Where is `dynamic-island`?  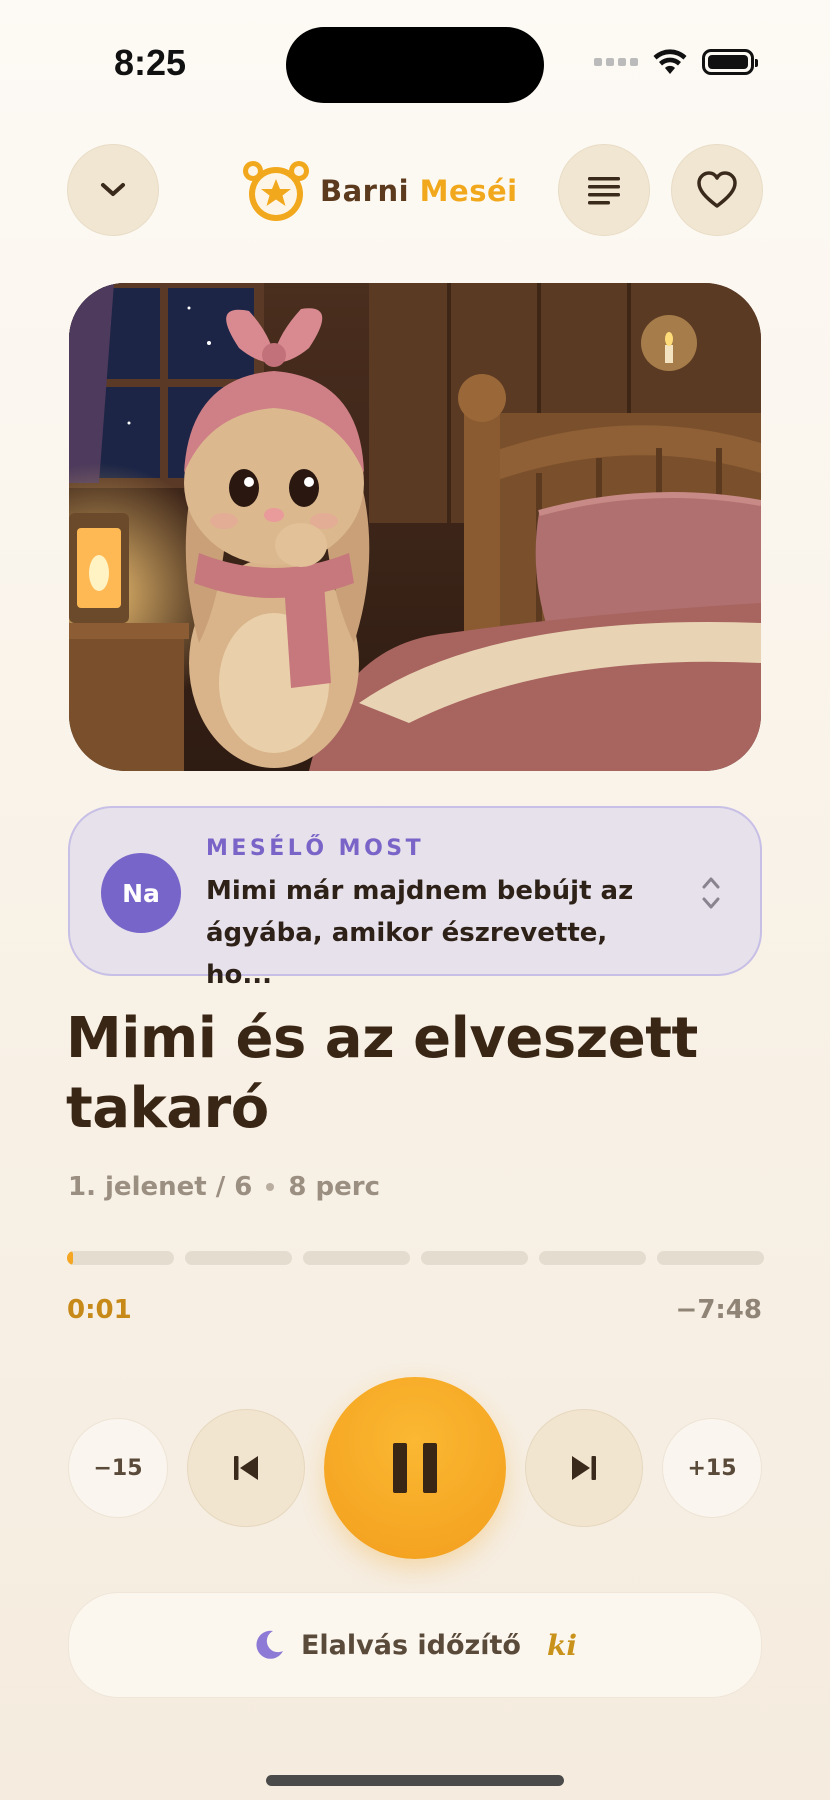
dynamic-island is located at coordinates (415, 65).